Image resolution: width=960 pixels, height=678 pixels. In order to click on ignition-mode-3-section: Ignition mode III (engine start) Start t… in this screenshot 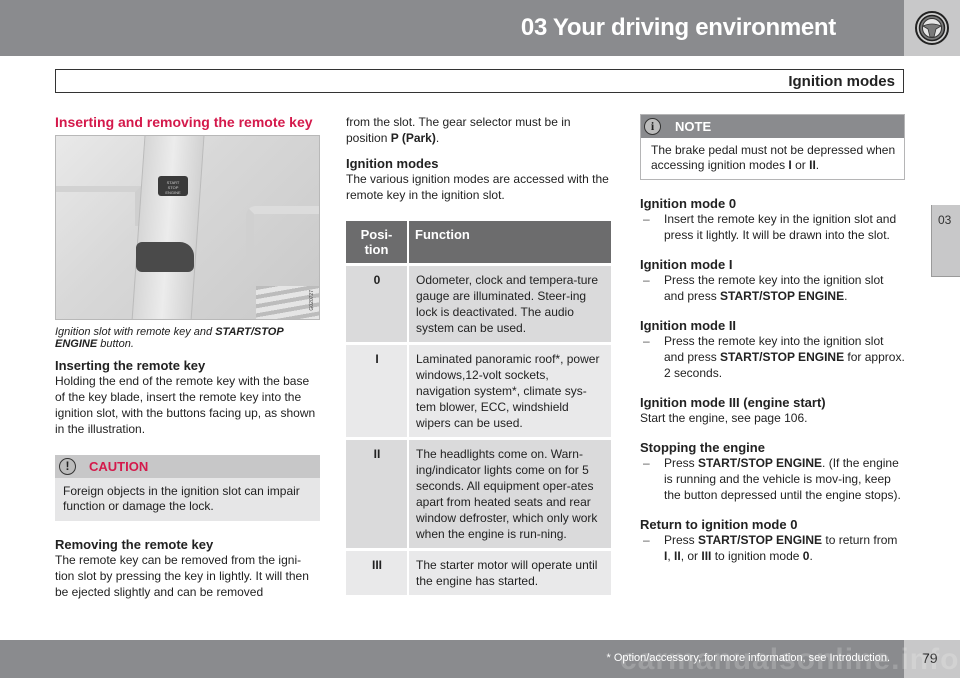, I will do `click(772, 410)`.